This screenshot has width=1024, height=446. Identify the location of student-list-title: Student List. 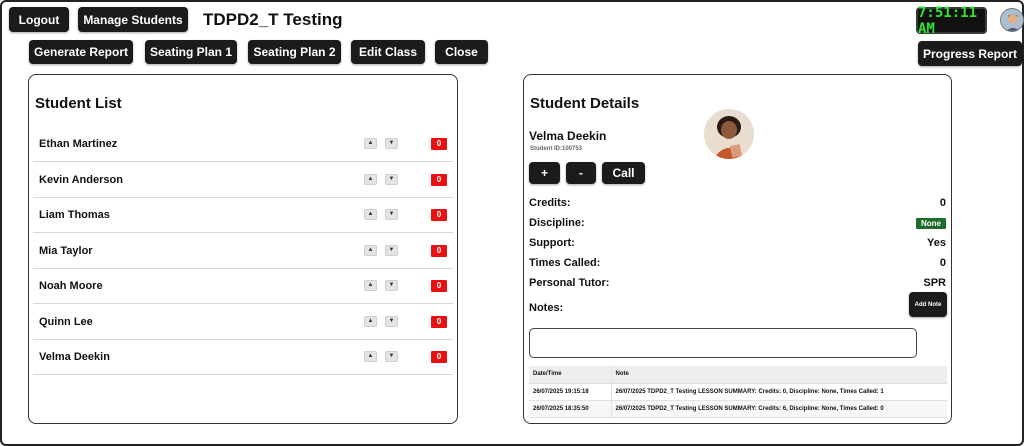
(78, 103).